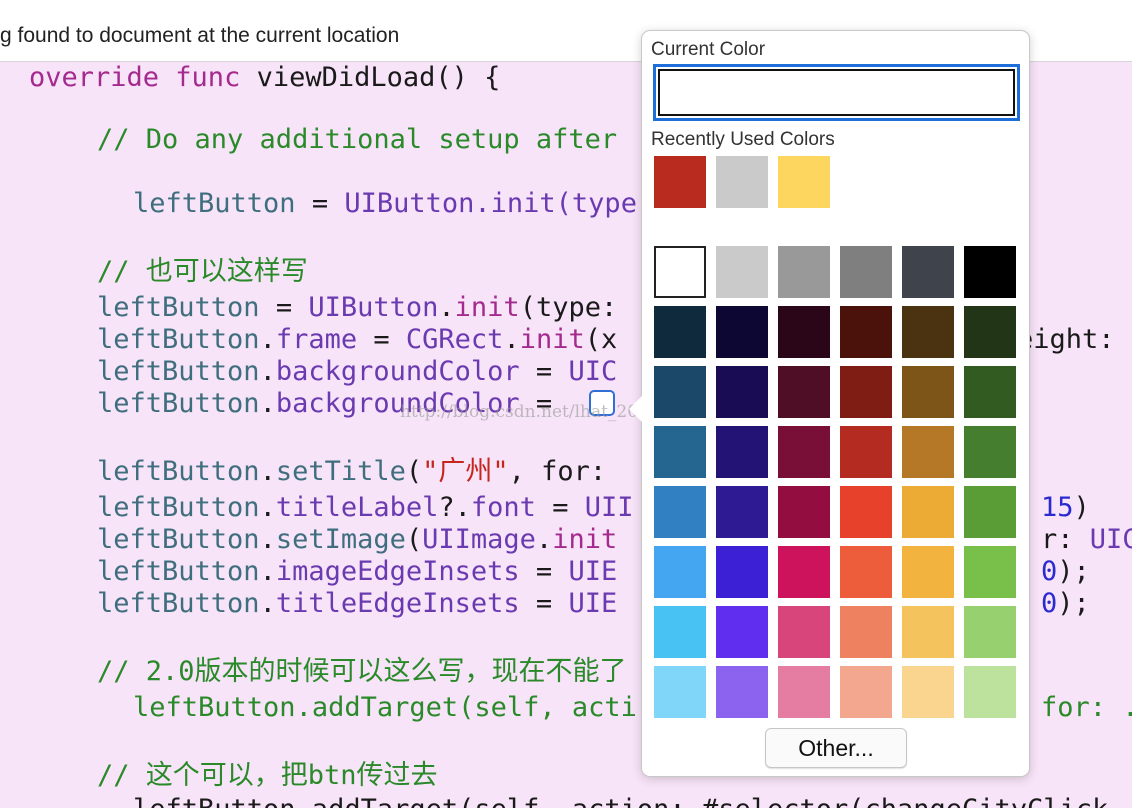 This screenshot has width=1132, height=808. What do you see at coordinates (836, 92) in the screenshot?
I see `current-color-well` at bounding box center [836, 92].